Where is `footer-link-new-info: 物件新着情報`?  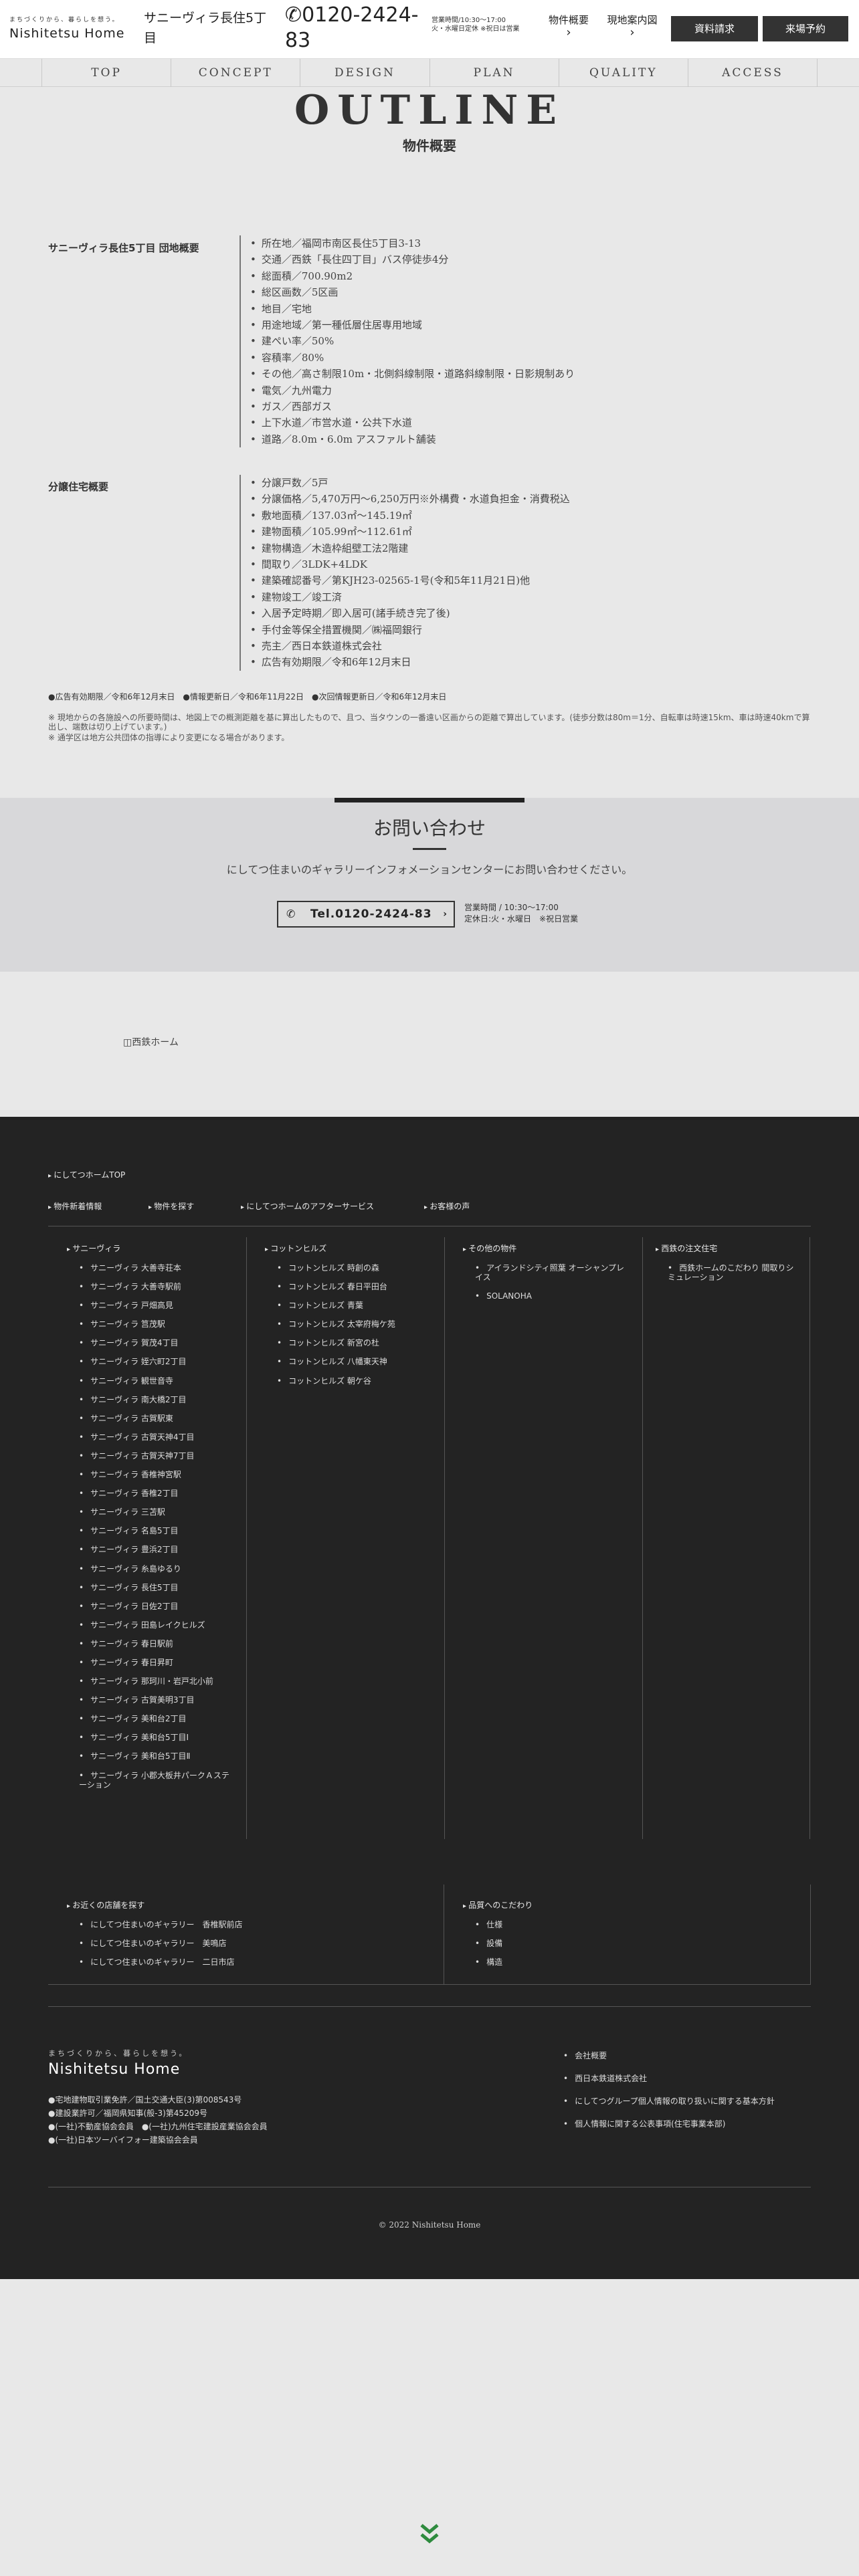
footer-link-new-info: 物件新着情報 is located at coordinates (75, 1206).